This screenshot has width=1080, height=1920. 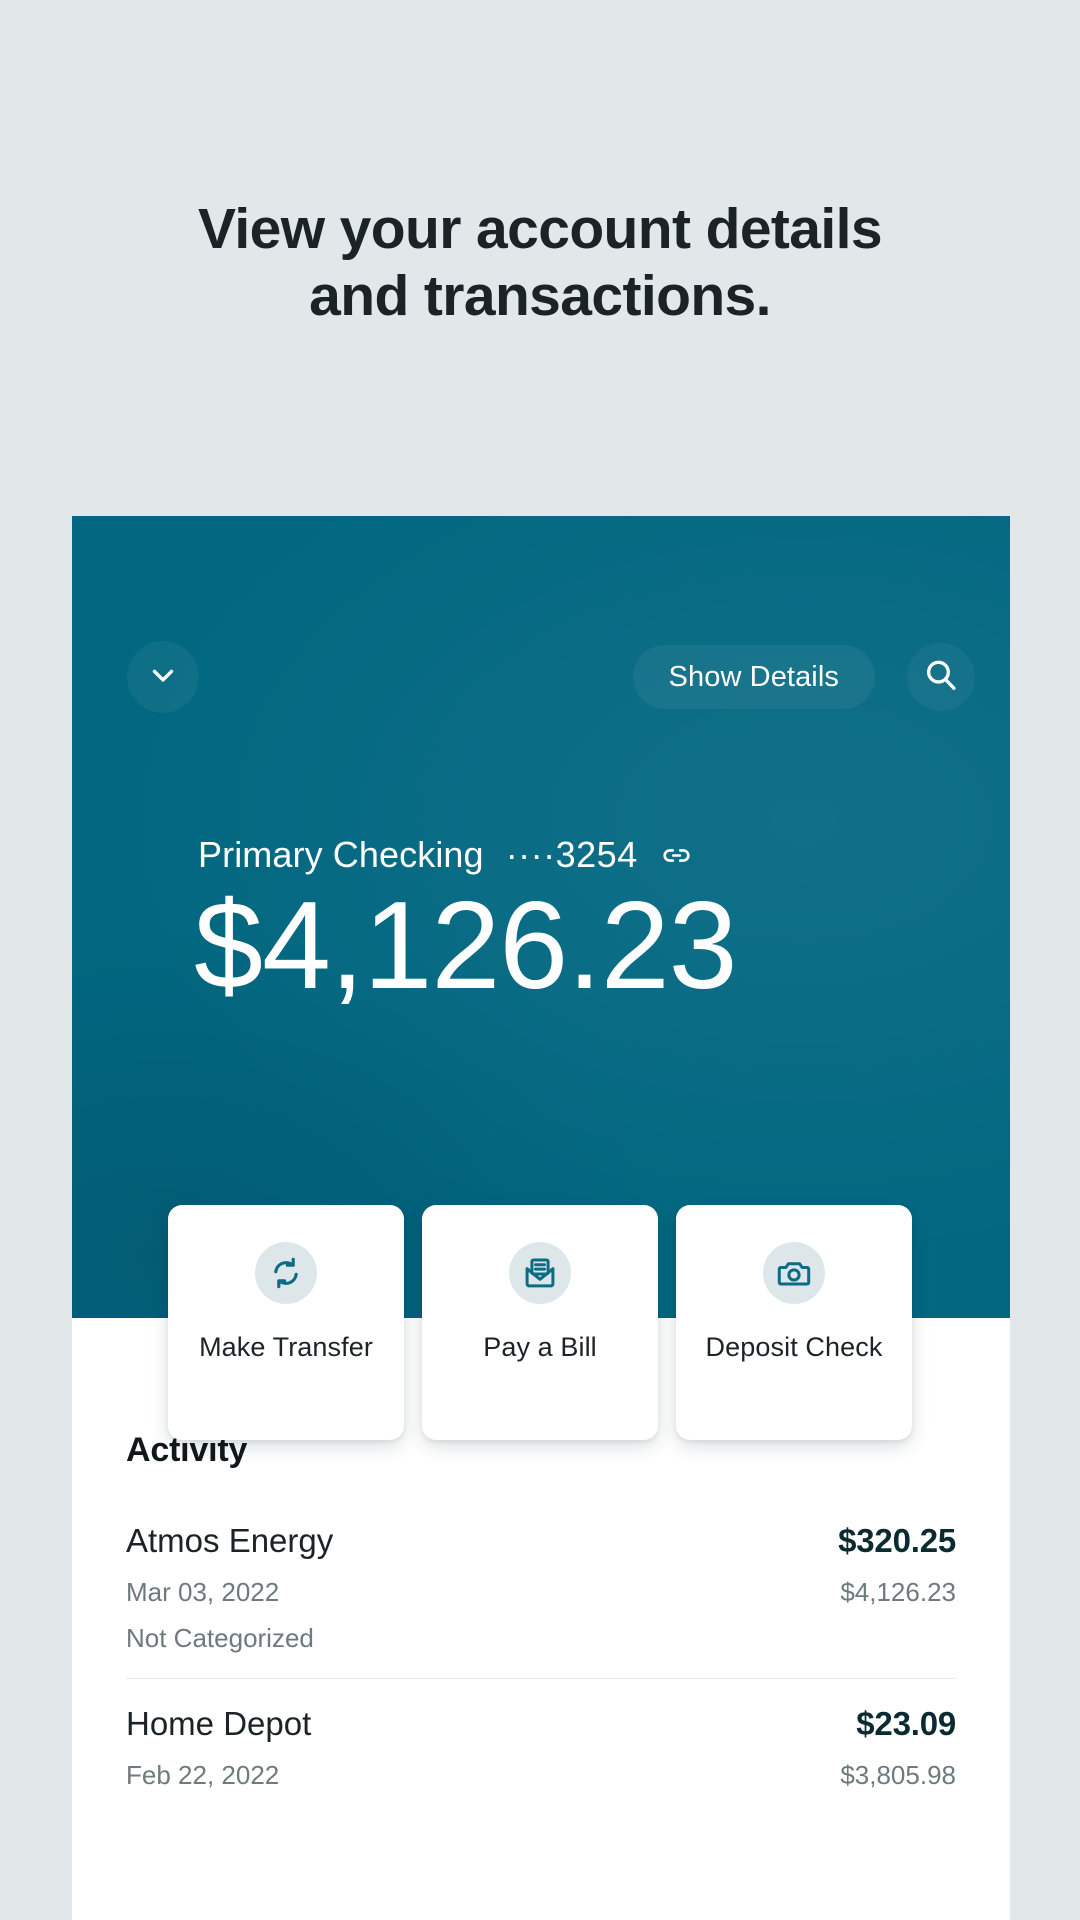 What do you see at coordinates (541, 1724) in the screenshot?
I see `transaction-primary-row: Home Depot $23.09` at bounding box center [541, 1724].